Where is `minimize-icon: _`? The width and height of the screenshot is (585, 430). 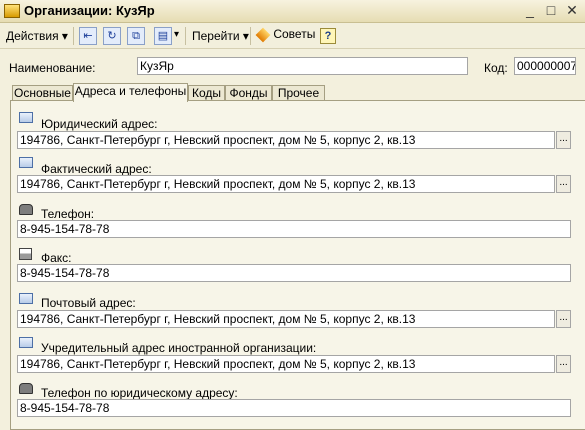 minimize-icon: _ is located at coordinates (530, 10).